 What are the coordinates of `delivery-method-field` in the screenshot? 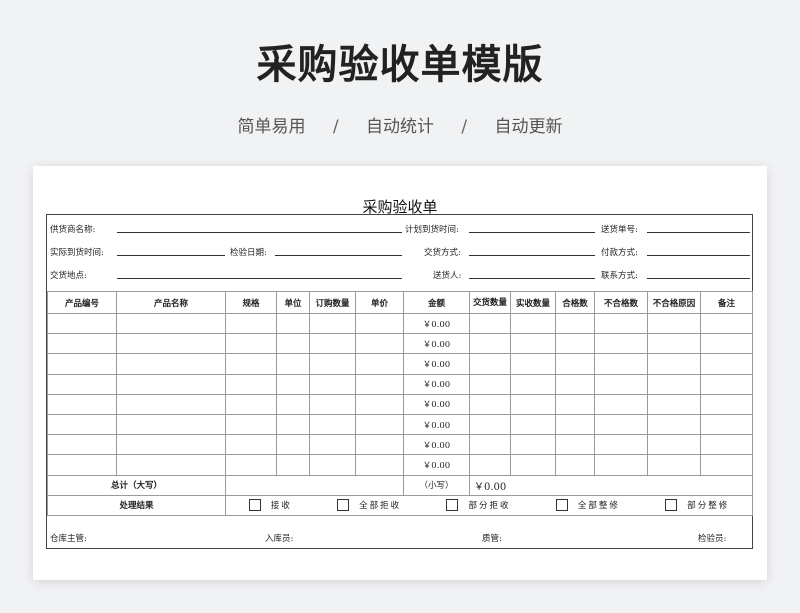 It's located at (532, 255).